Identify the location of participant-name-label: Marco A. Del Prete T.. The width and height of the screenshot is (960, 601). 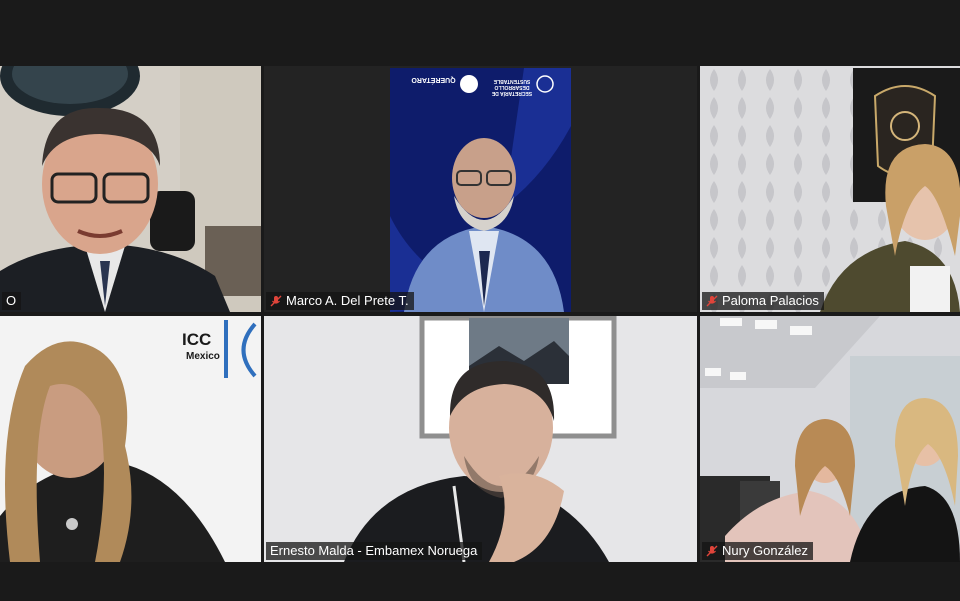
(340, 301).